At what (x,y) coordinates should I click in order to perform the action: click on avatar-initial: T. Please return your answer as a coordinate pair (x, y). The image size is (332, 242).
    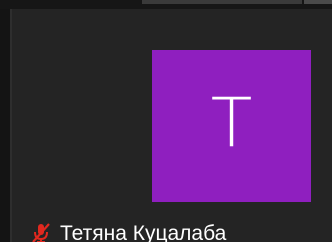
    Looking at the image, I should click on (231, 123).